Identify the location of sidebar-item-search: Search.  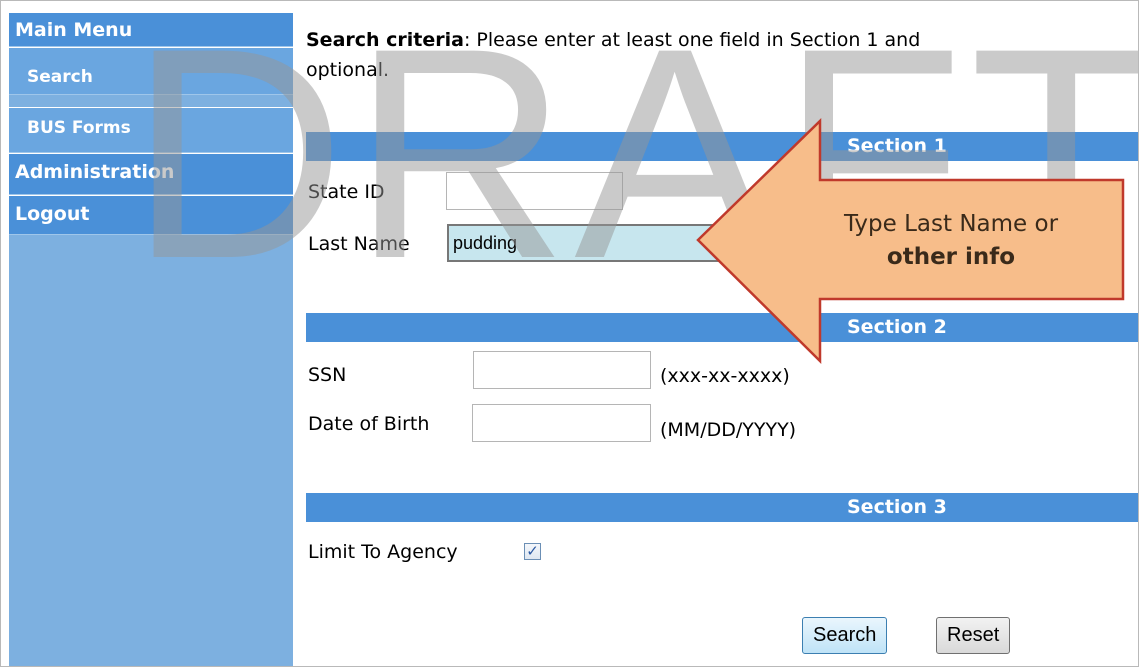
(151, 71).